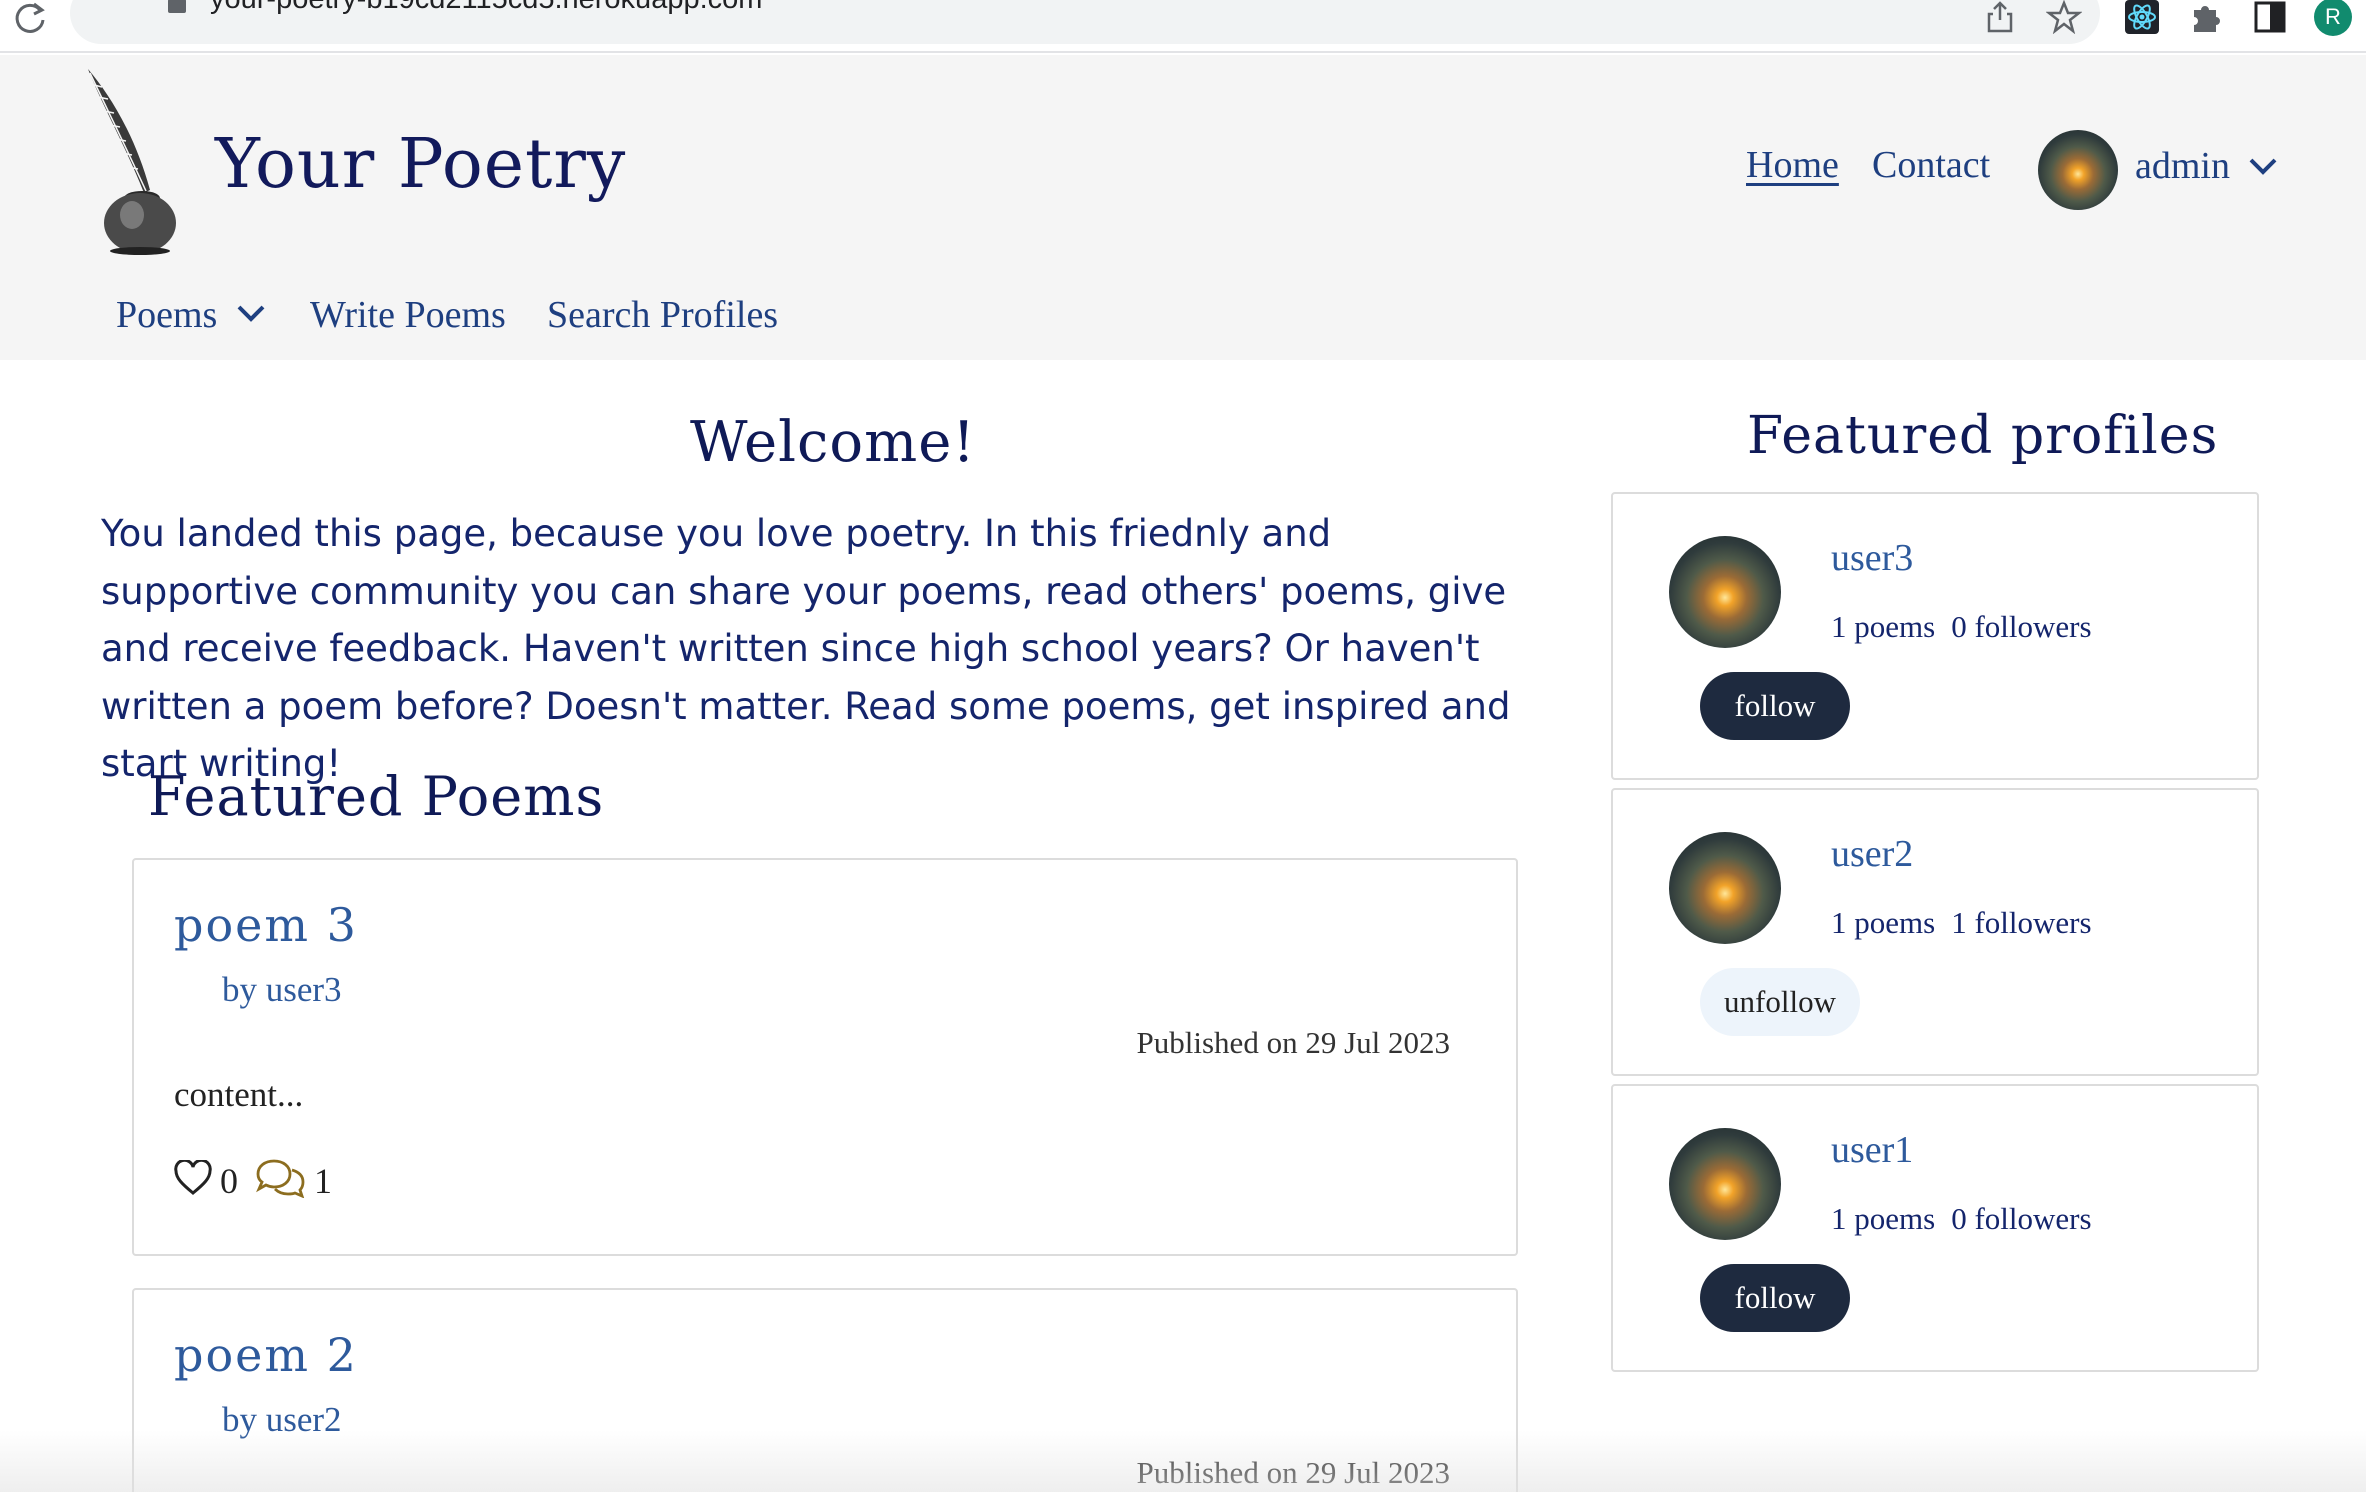 This screenshot has height=1492, width=2366. What do you see at coordinates (2270, 17) in the screenshot?
I see `side-panel-icon` at bounding box center [2270, 17].